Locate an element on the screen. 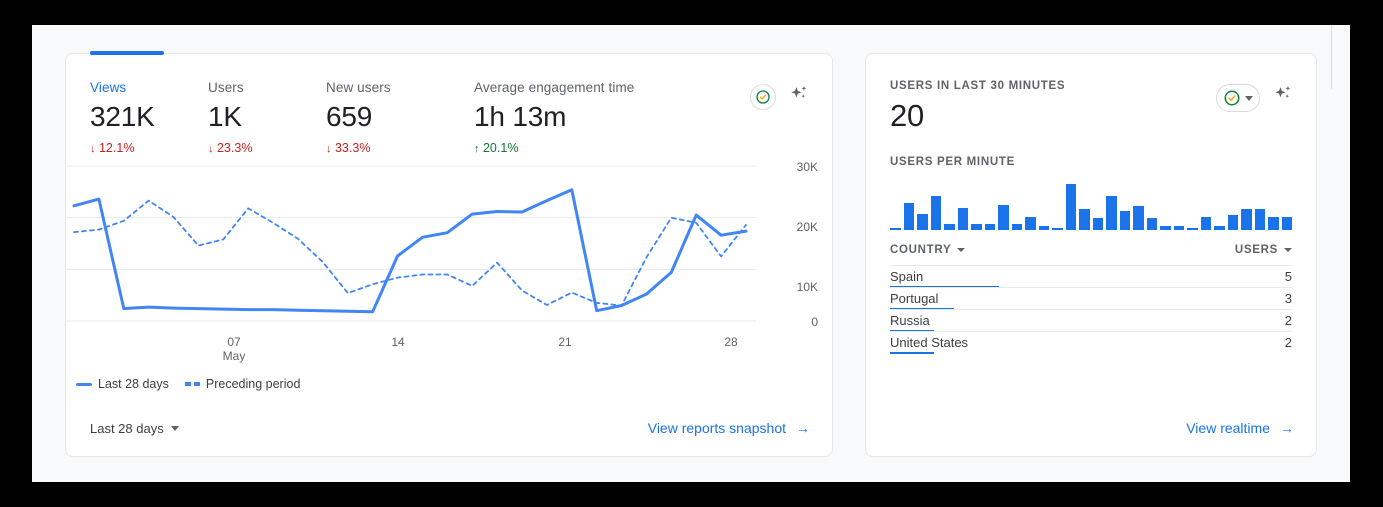 Image resolution: width=1383 pixels, height=507 pixels. data-quality-check-button is located at coordinates (763, 97).